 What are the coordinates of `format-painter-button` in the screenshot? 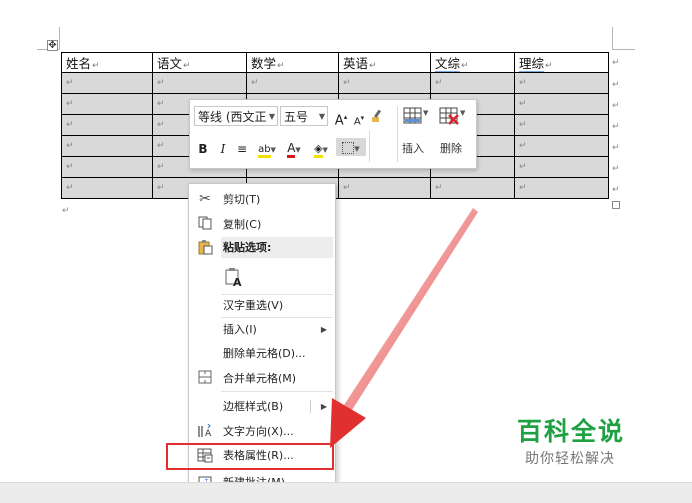 It's located at (378, 117).